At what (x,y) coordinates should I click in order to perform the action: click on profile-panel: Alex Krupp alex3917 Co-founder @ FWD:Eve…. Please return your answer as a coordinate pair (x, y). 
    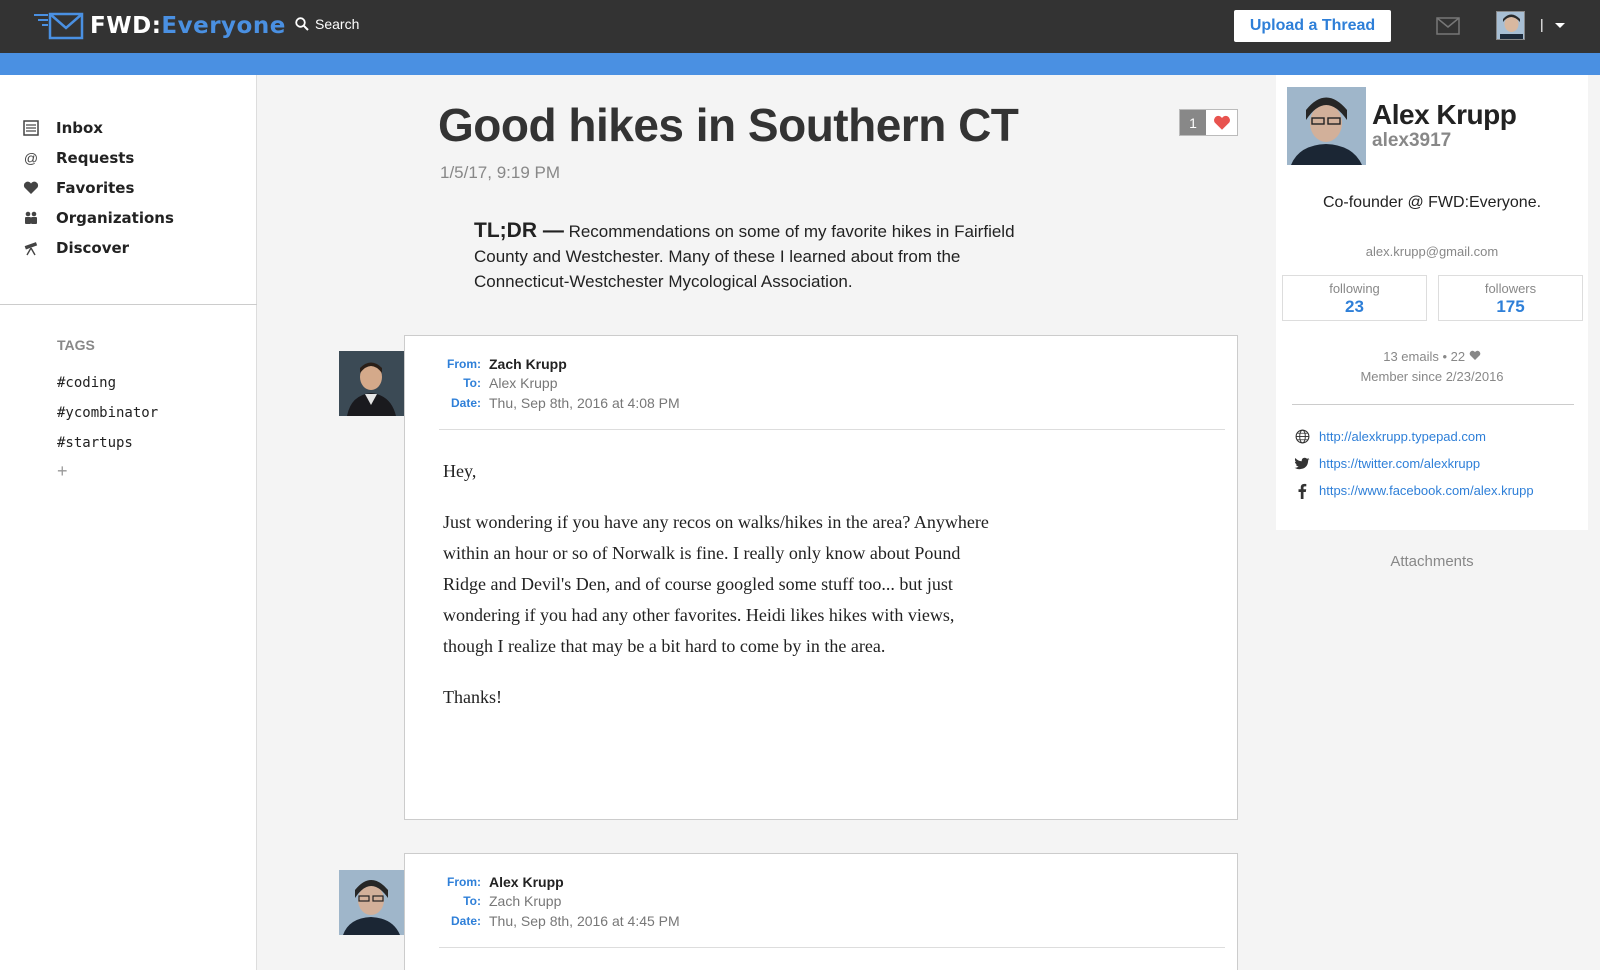
    Looking at the image, I should click on (1432, 302).